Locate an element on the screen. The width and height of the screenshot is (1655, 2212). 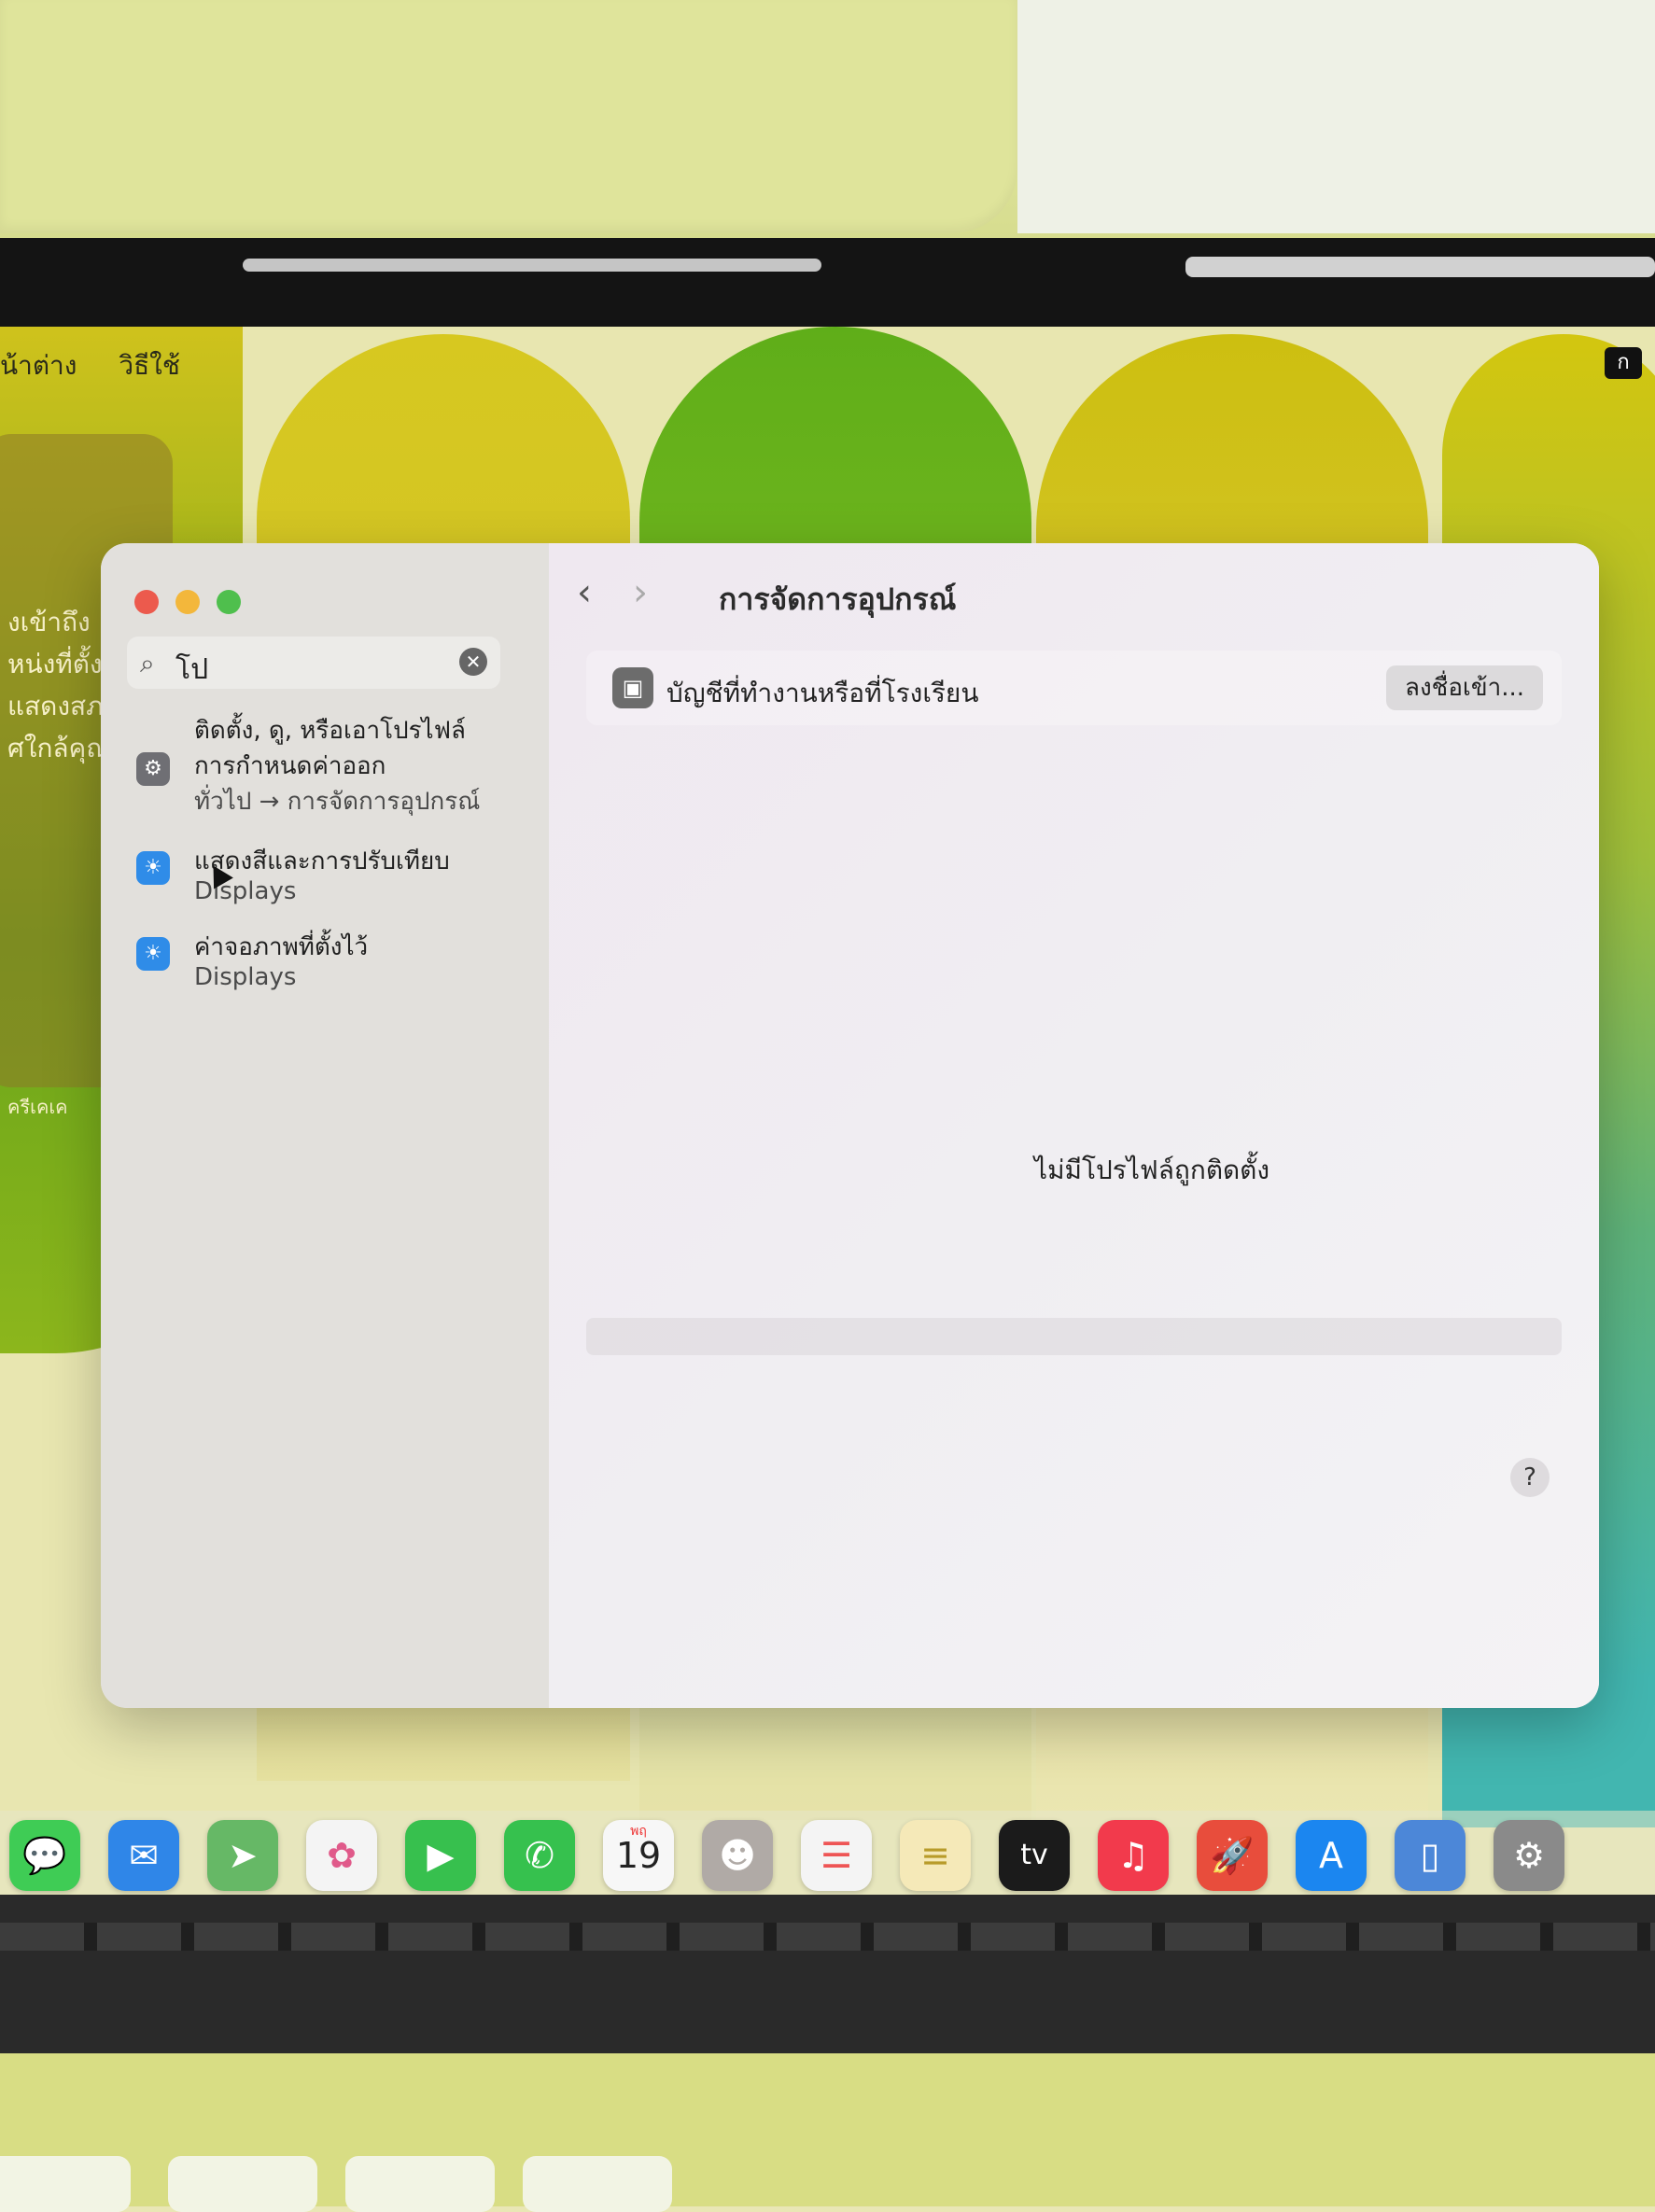
forward-button: › is located at coordinates (640, 592).